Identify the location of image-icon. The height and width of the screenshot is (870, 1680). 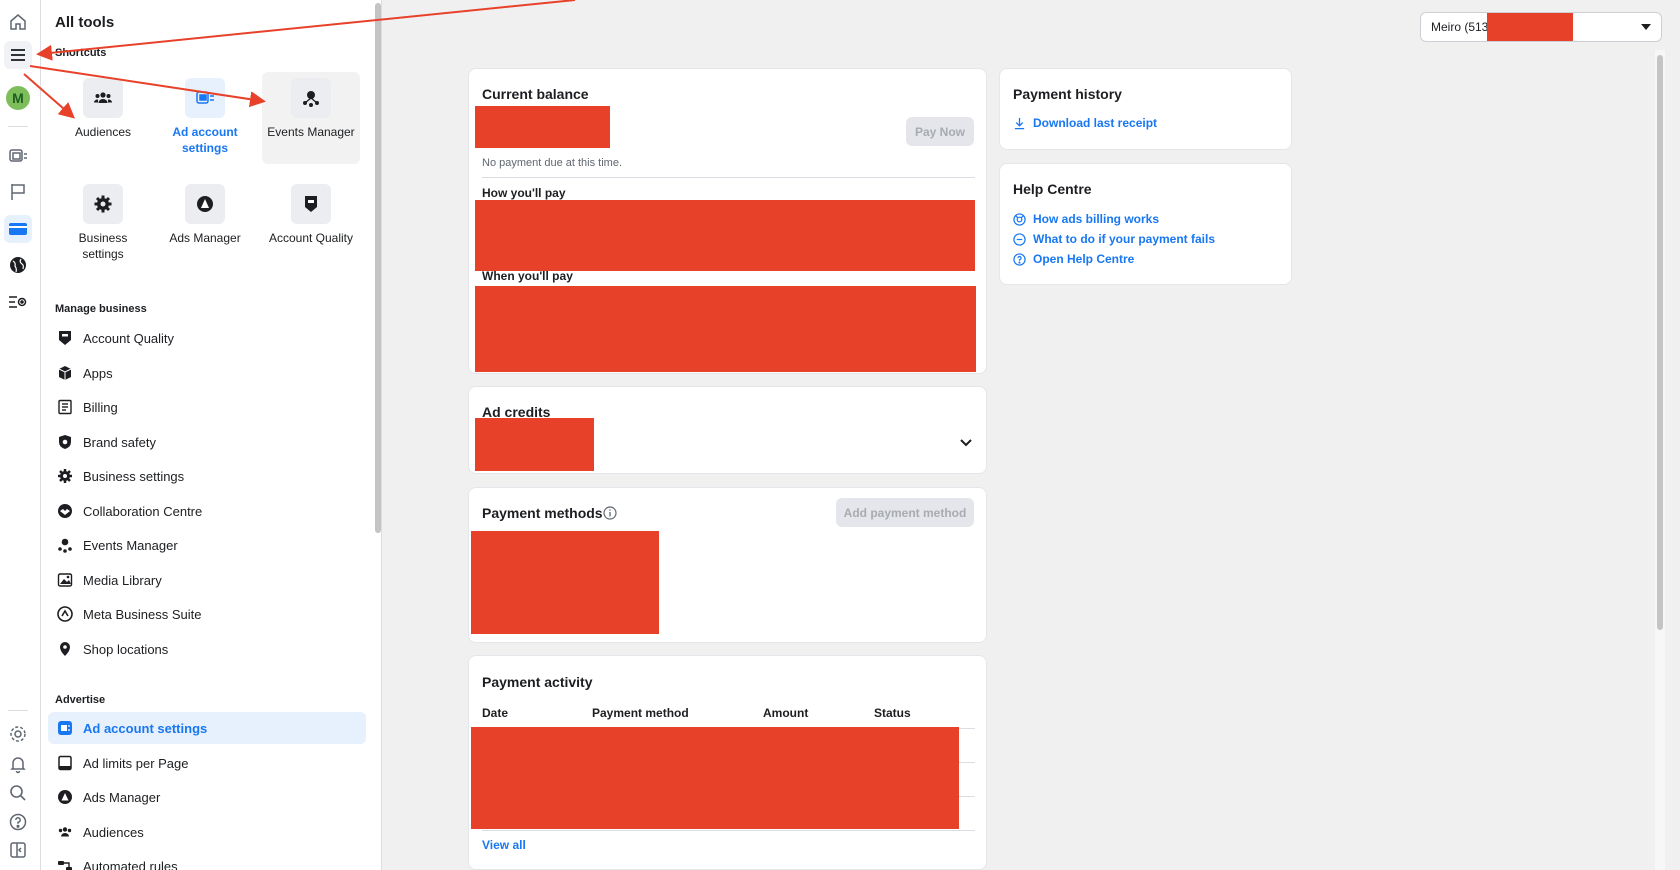
(65, 580).